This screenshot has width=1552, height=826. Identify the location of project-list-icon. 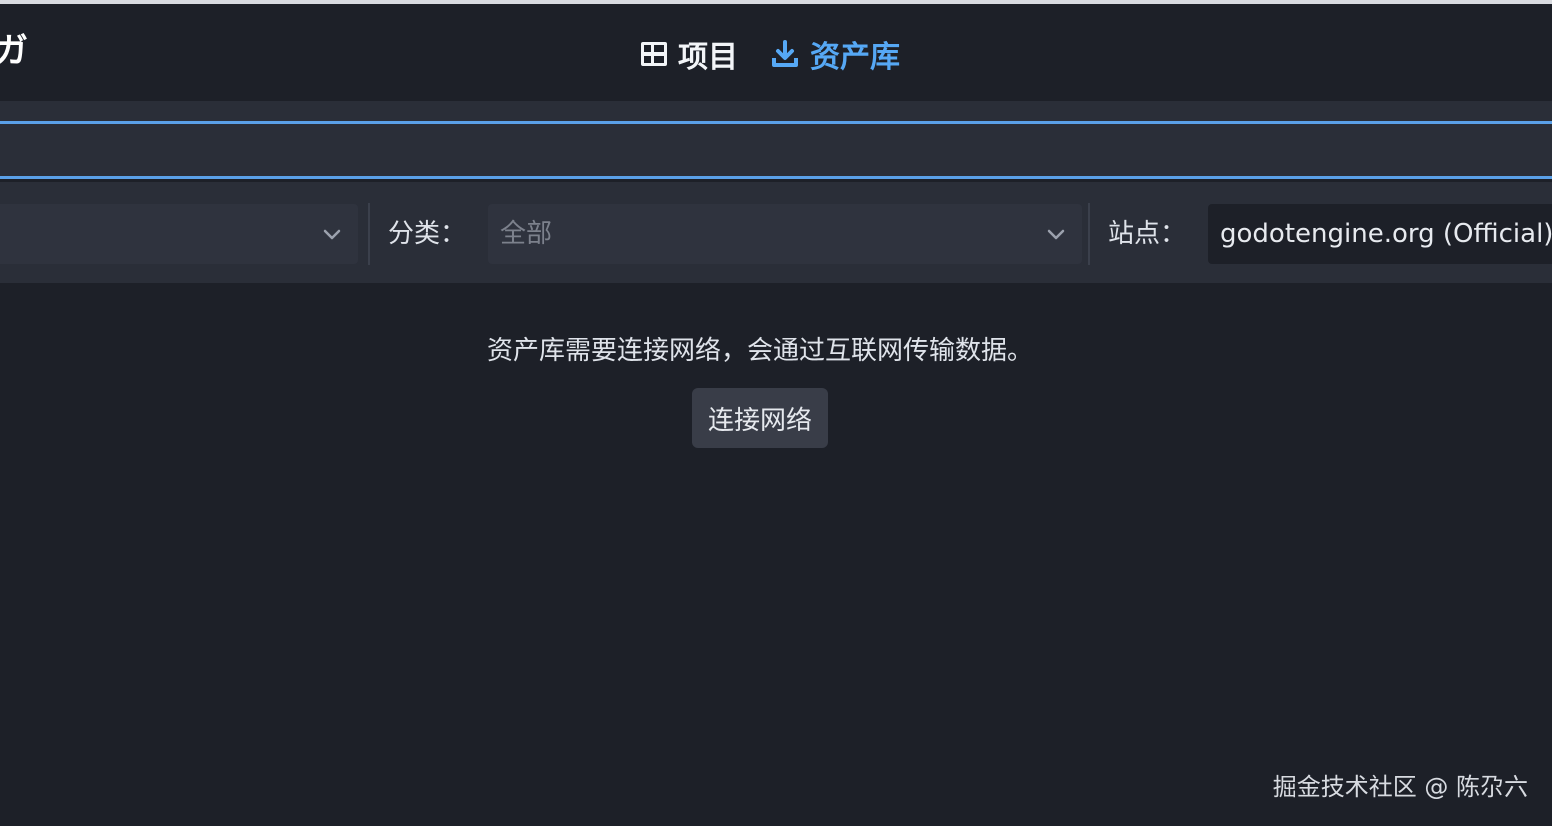
(654, 54).